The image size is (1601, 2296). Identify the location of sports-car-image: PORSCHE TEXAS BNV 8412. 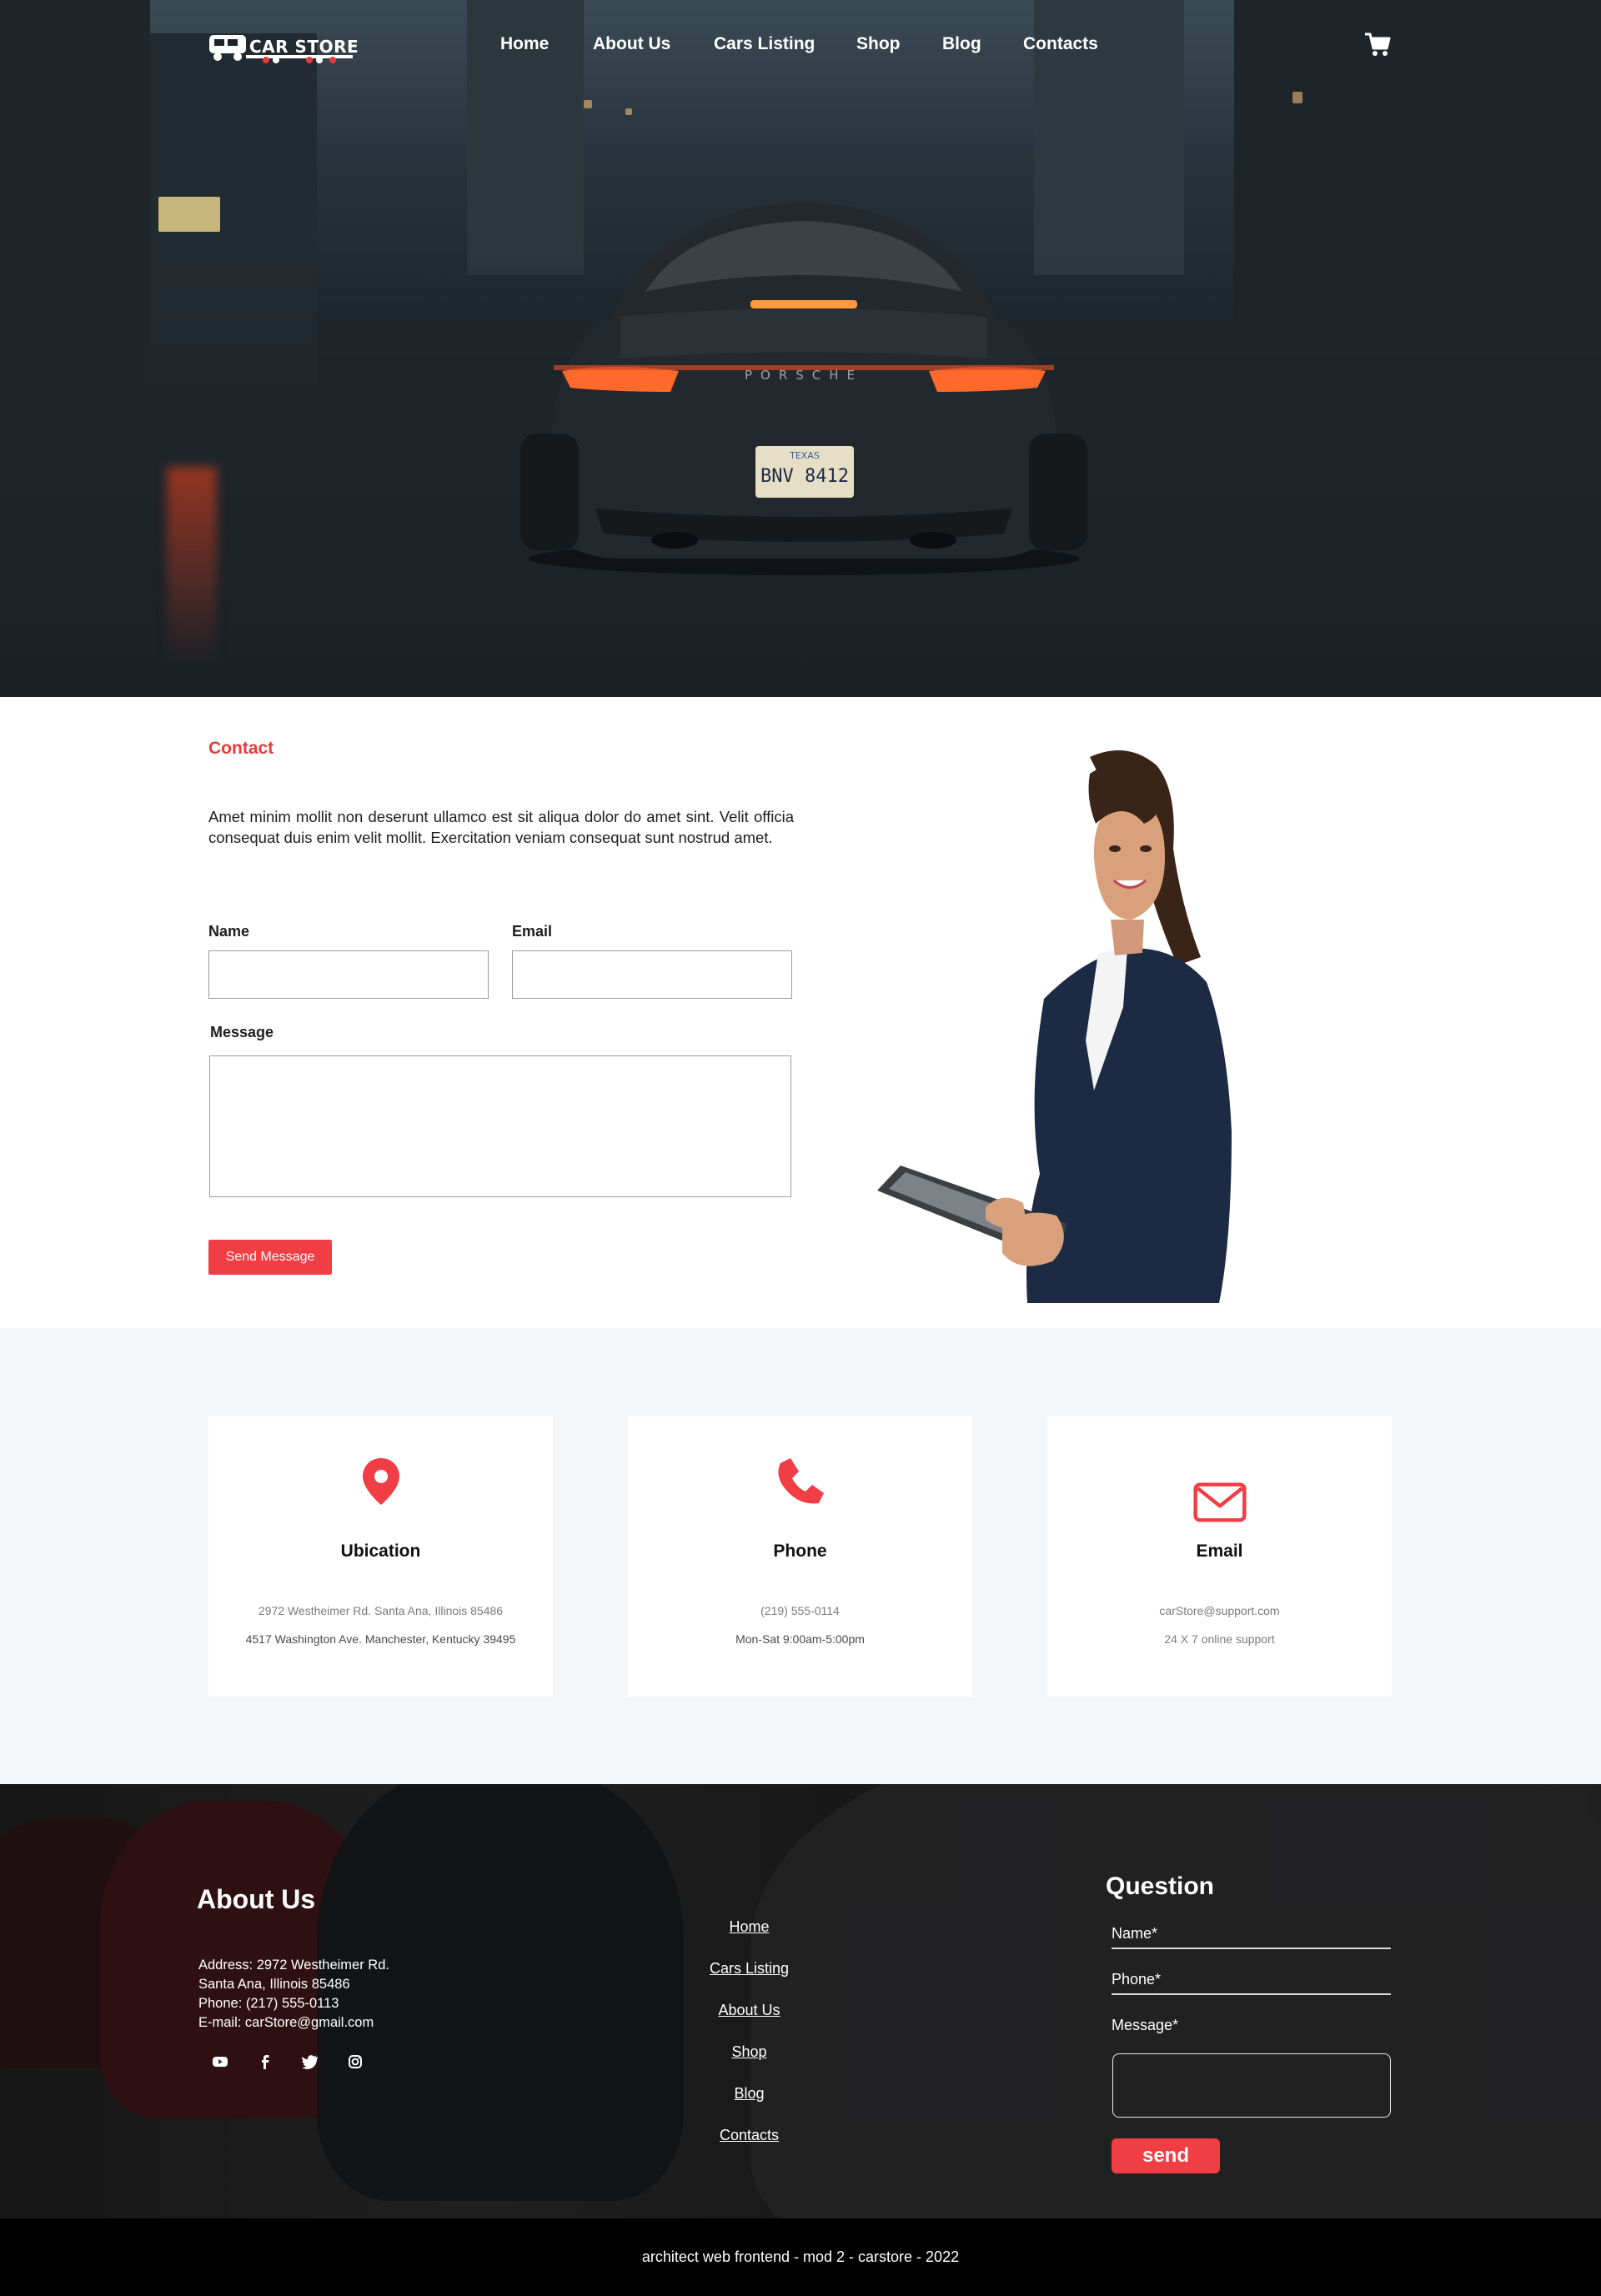
(803, 389).